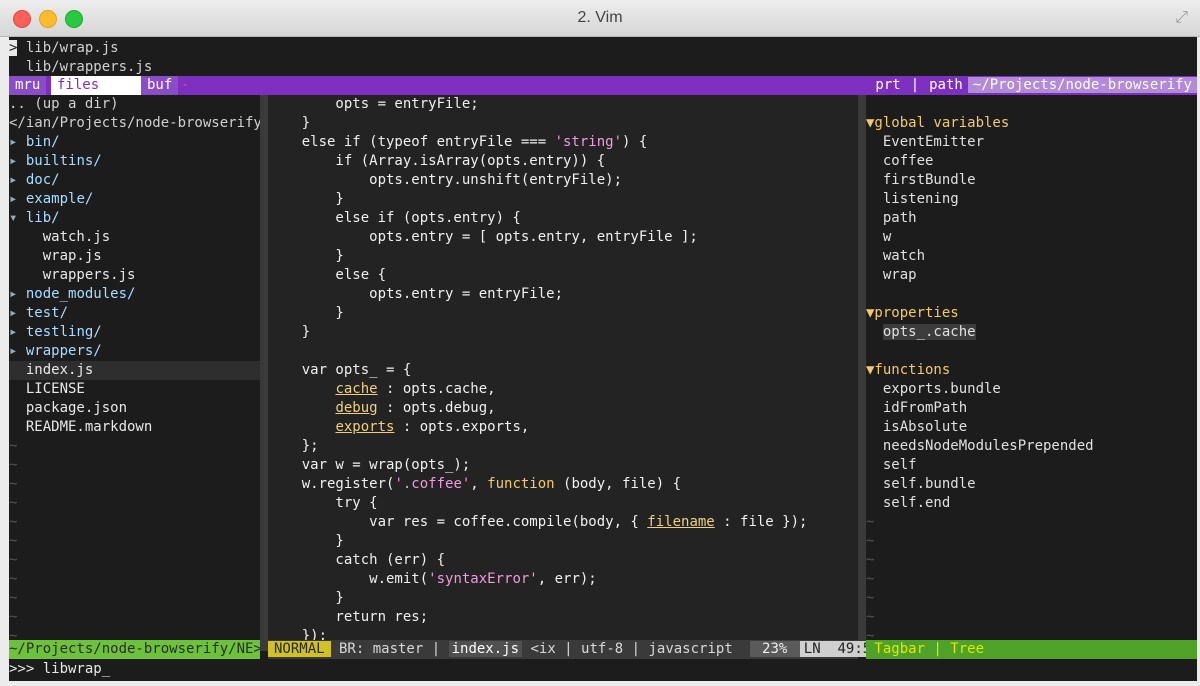 The width and height of the screenshot is (1200, 686). I want to click on tagbar-item-selected: opts_.cache, so click(921, 332).